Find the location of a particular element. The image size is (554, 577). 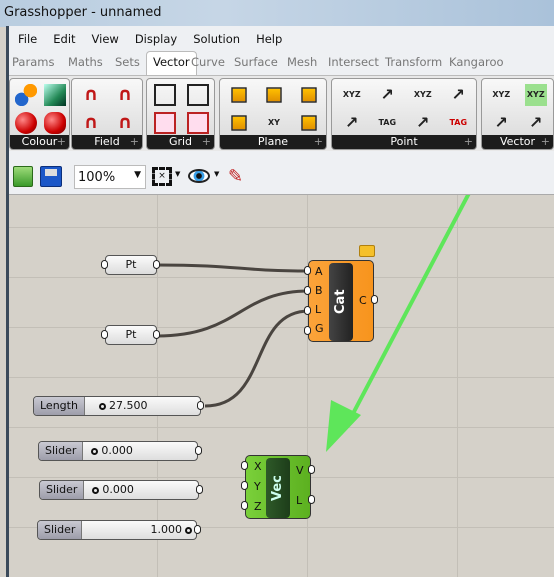

tab-curve: Curve is located at coordinates (208, 62).